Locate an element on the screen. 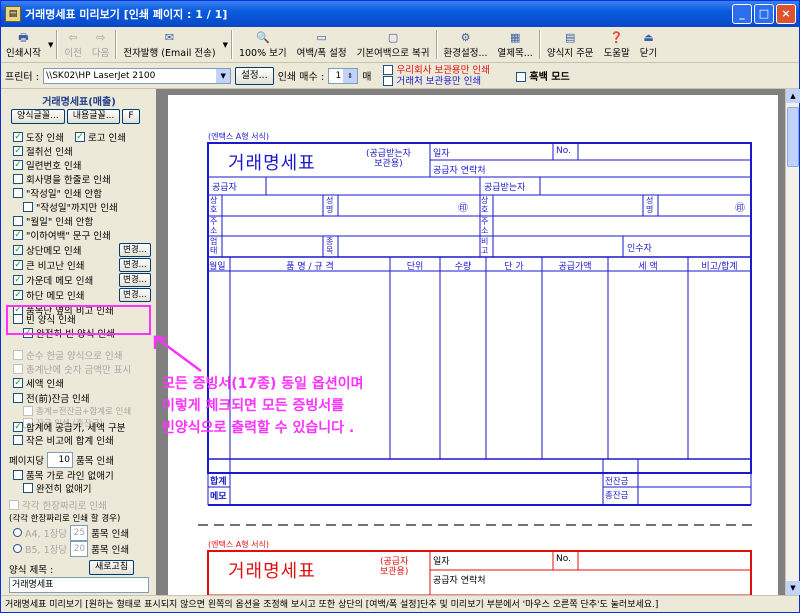  title-bar: ▤ 거래명세표 미리보기 [인쇄 페이지 : 1 / 1] _ □ × is located at coordinates (400, 14).